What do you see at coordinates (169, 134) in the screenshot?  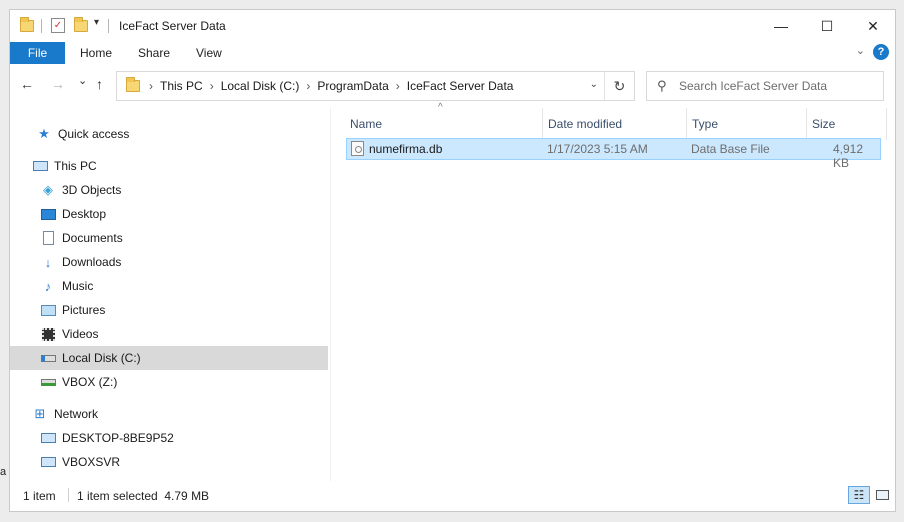 I see `nav-quick-access: ★ Quick access` at bounding box center [169, 134].